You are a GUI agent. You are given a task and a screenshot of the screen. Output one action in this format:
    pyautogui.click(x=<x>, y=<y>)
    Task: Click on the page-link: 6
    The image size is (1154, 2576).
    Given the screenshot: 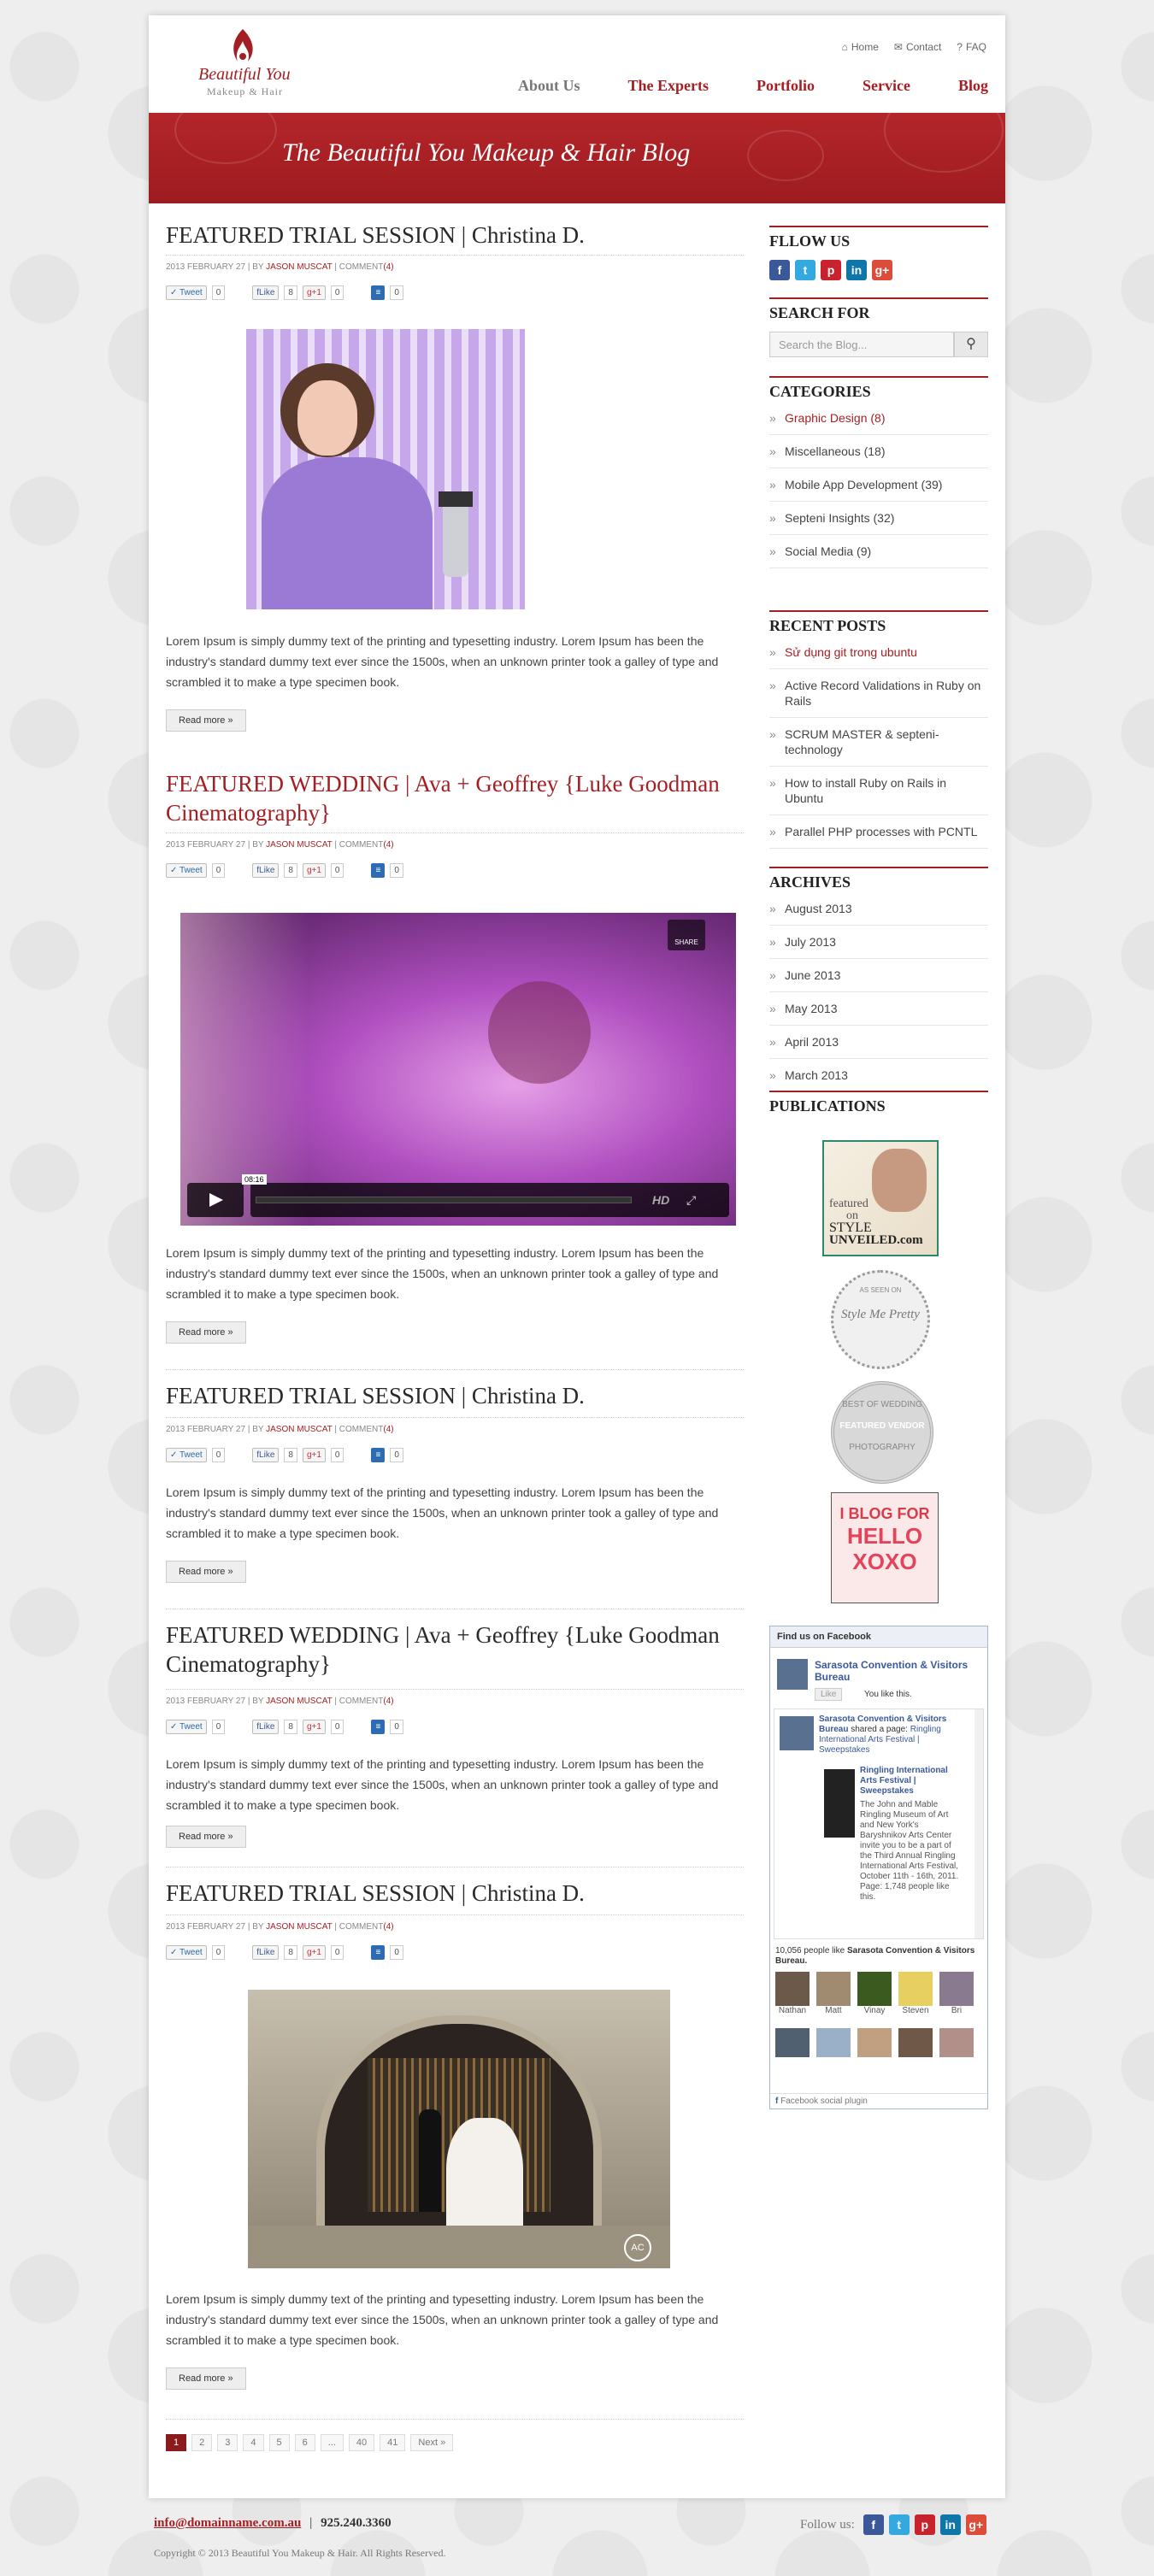 What is the action you would take?
    pyautogui.click(x=304, y=2442)
    